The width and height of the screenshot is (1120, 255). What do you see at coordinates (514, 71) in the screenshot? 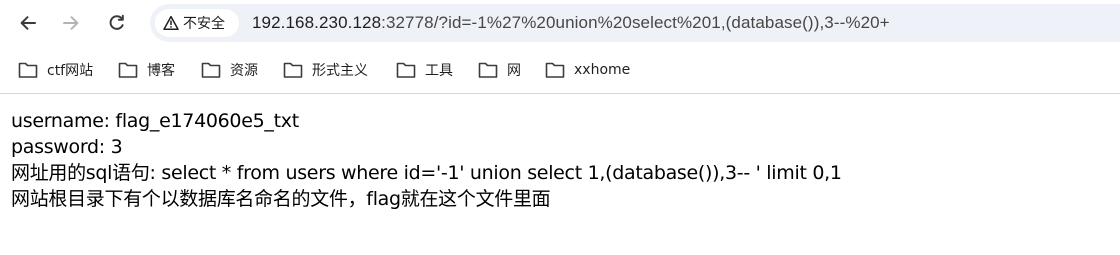
I see `bookmark-label: 网` at bounding box center [514, 71].